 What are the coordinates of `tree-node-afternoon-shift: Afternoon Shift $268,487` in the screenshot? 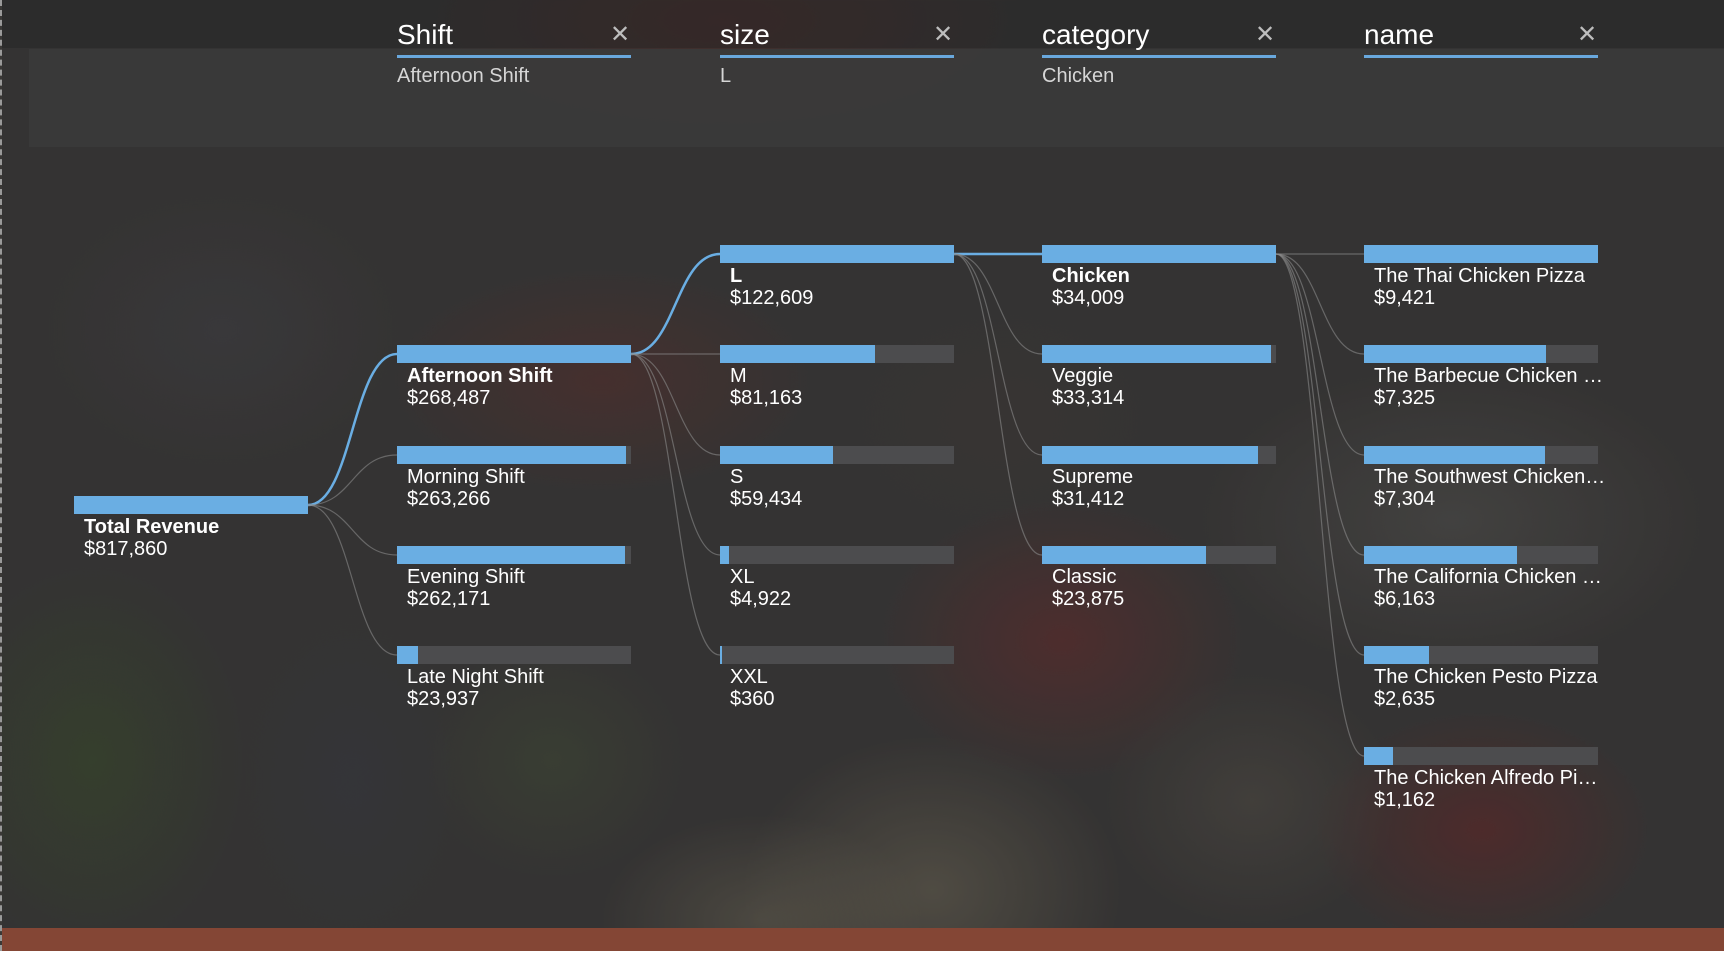 It's located at (514, 380).